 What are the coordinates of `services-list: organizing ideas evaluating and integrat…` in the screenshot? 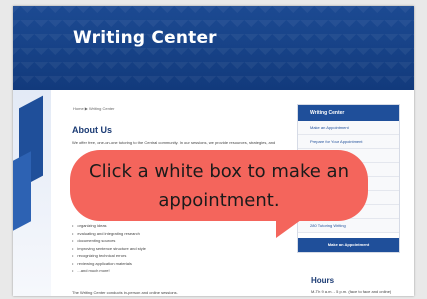 It's located at (109, 248).